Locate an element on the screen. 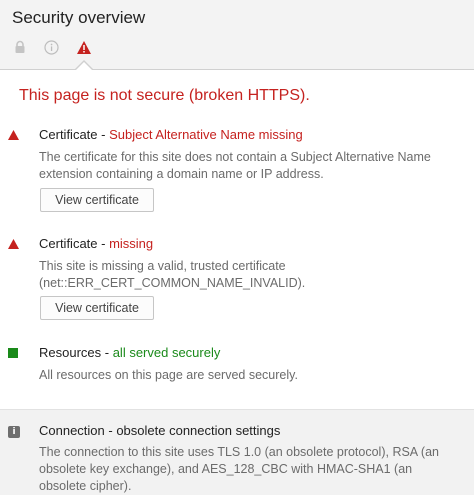  section-title-prefix: Resources - is located at coordinates (76, 352).